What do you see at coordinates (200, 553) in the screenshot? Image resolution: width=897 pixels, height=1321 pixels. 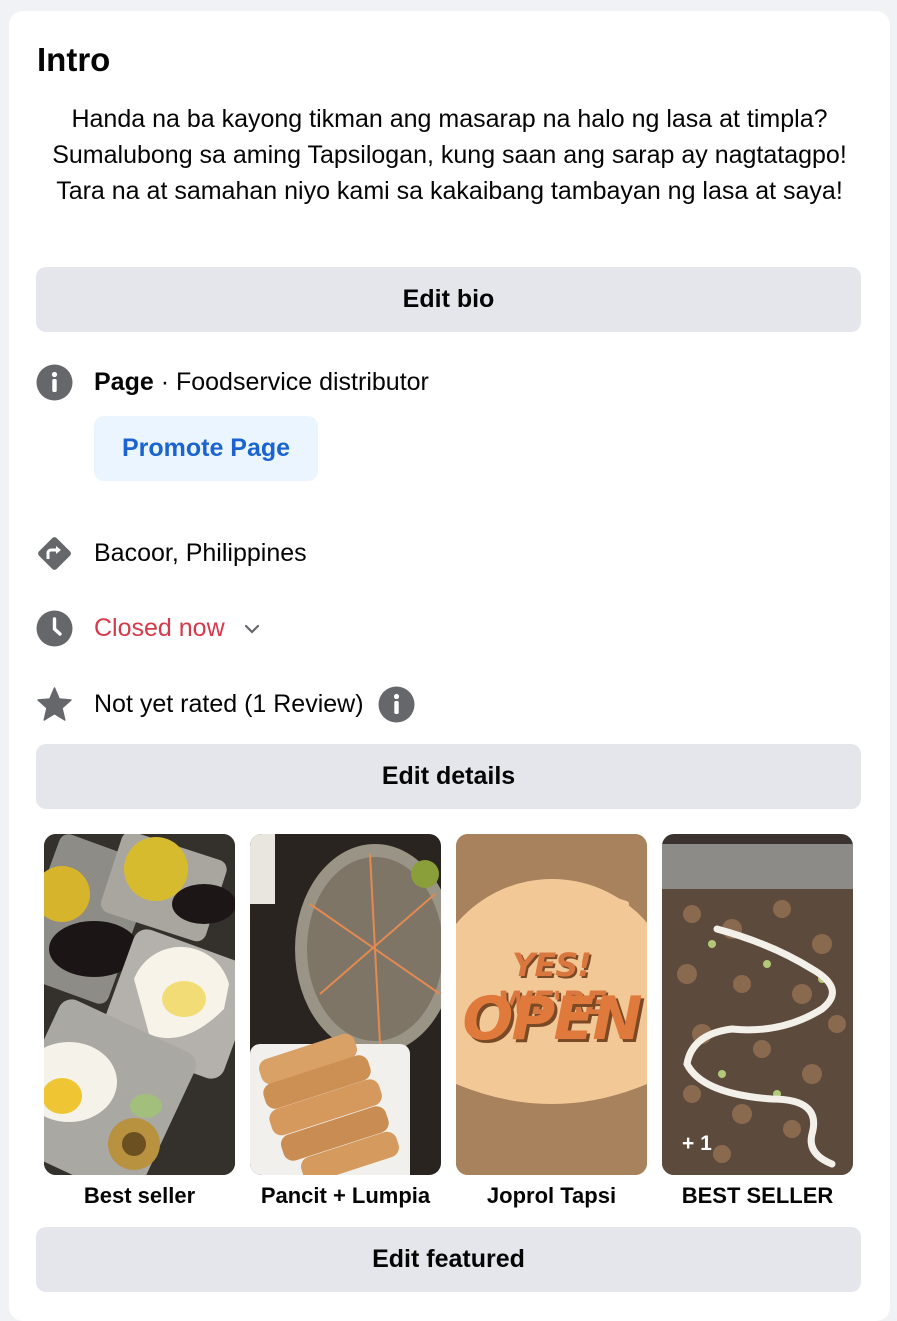 I see `location-text: Bacoor, Philippines` at bounding box center [200, 553].